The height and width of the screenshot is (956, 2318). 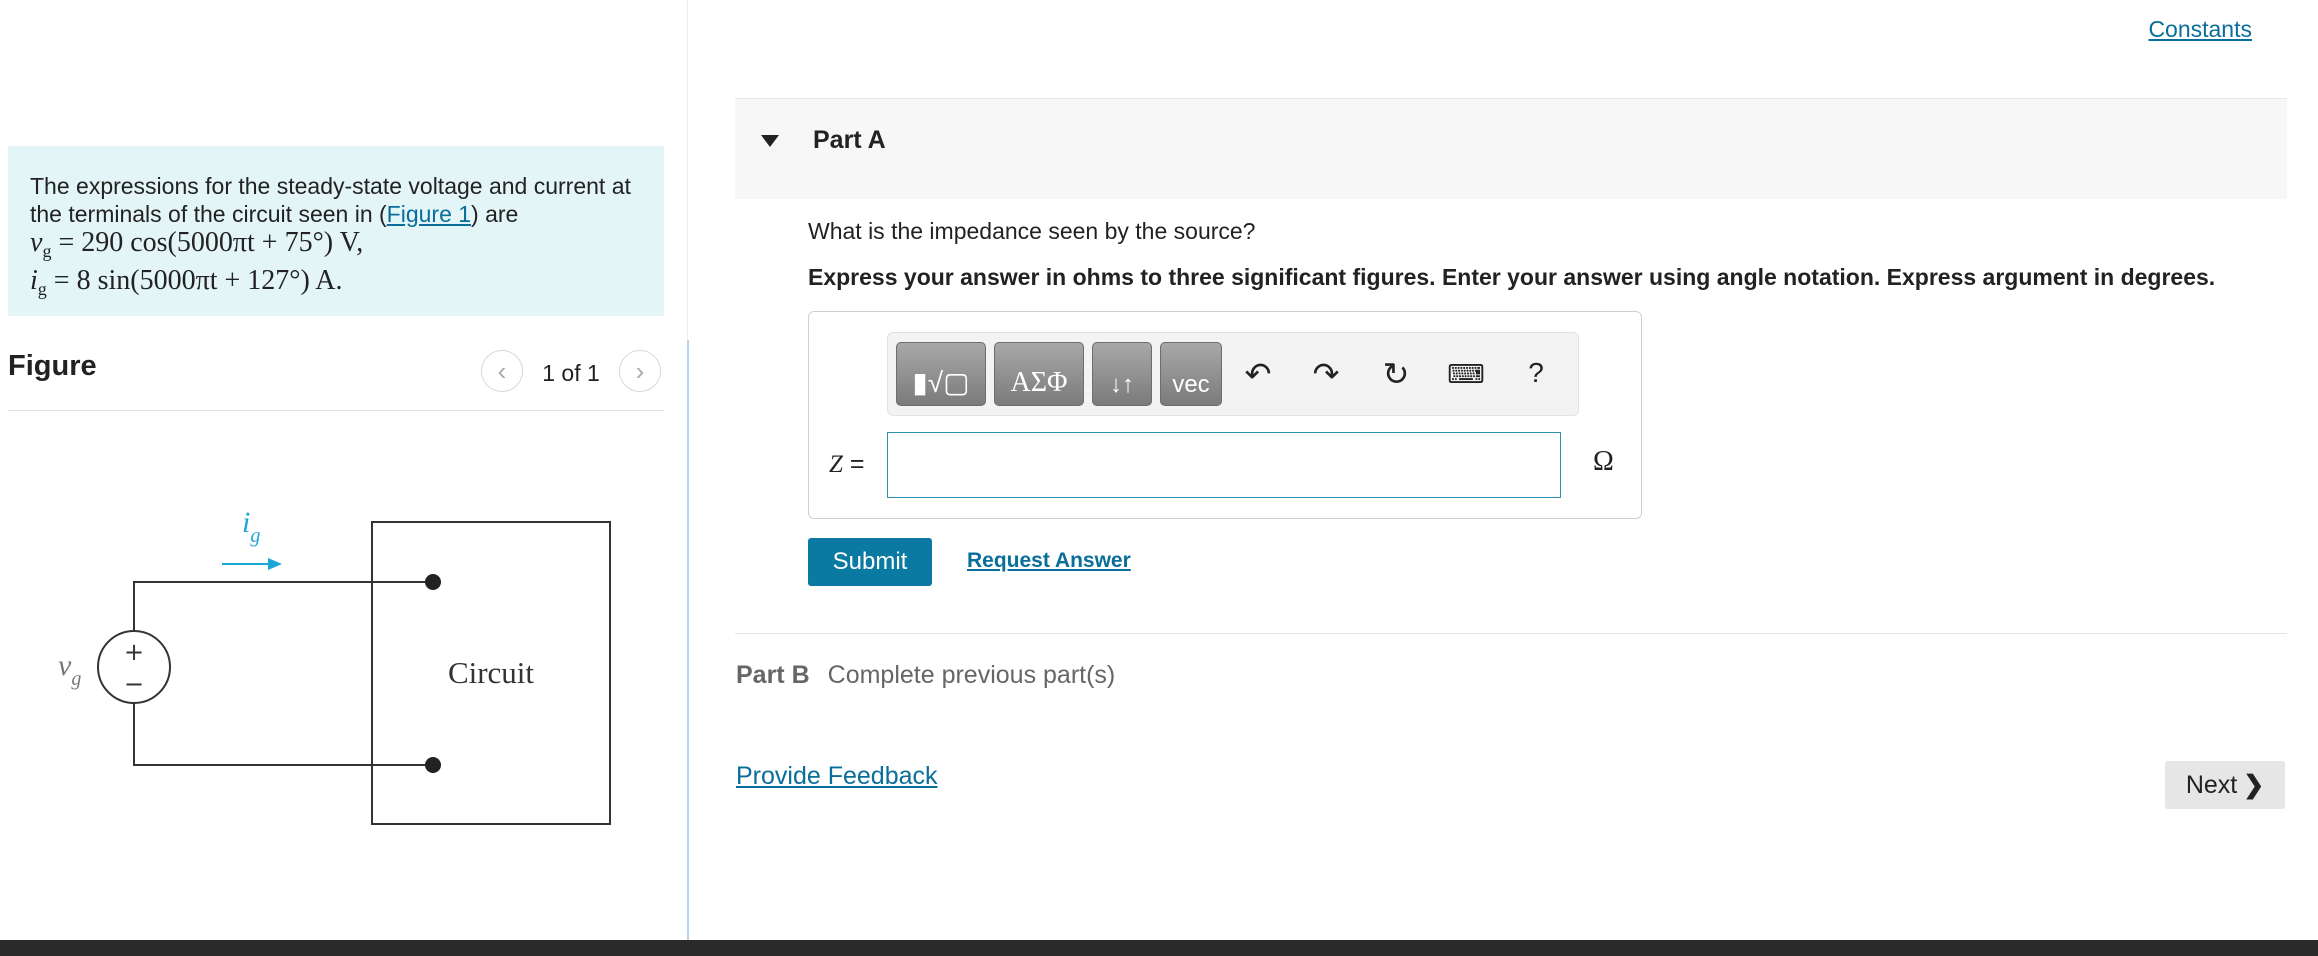 I want to click on next-button: Next ❯, so click(x=2225, y=785).